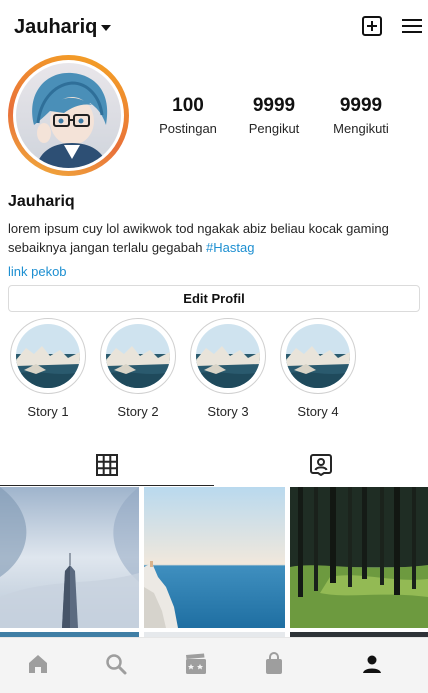  Describe the element at coordinates (361, 105) in the screenshot. I see `following-count: 9999` at that location.